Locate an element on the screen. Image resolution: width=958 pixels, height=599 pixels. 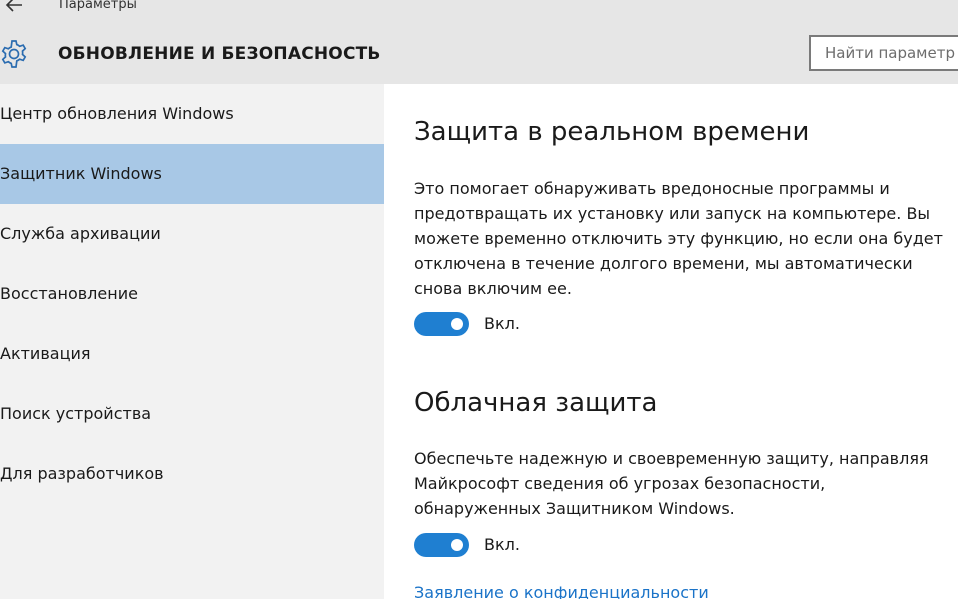
sidebar-item-windows-defender: Защитник Windows is located at coordinates (192, 174).